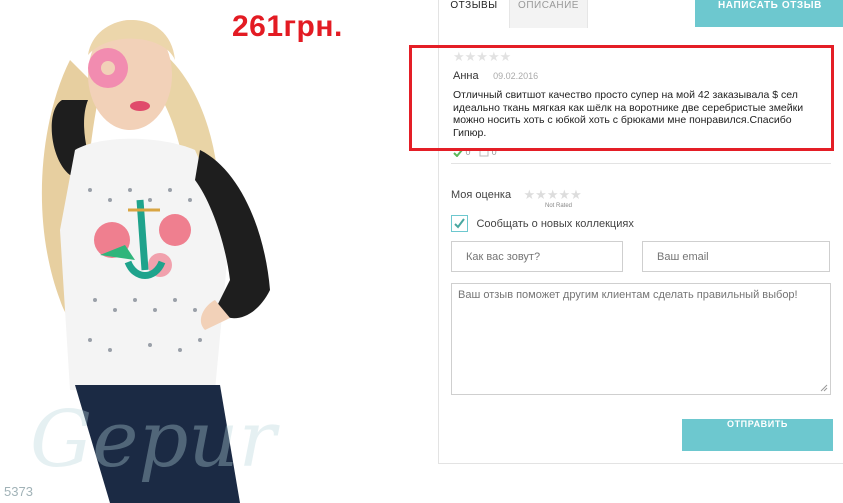 The width and height of the screenshot is (843, 503). What do you see at coordinates (468, 152) in the screenshot?
I see `likes-count: 0` at bounding box center [468, 152].